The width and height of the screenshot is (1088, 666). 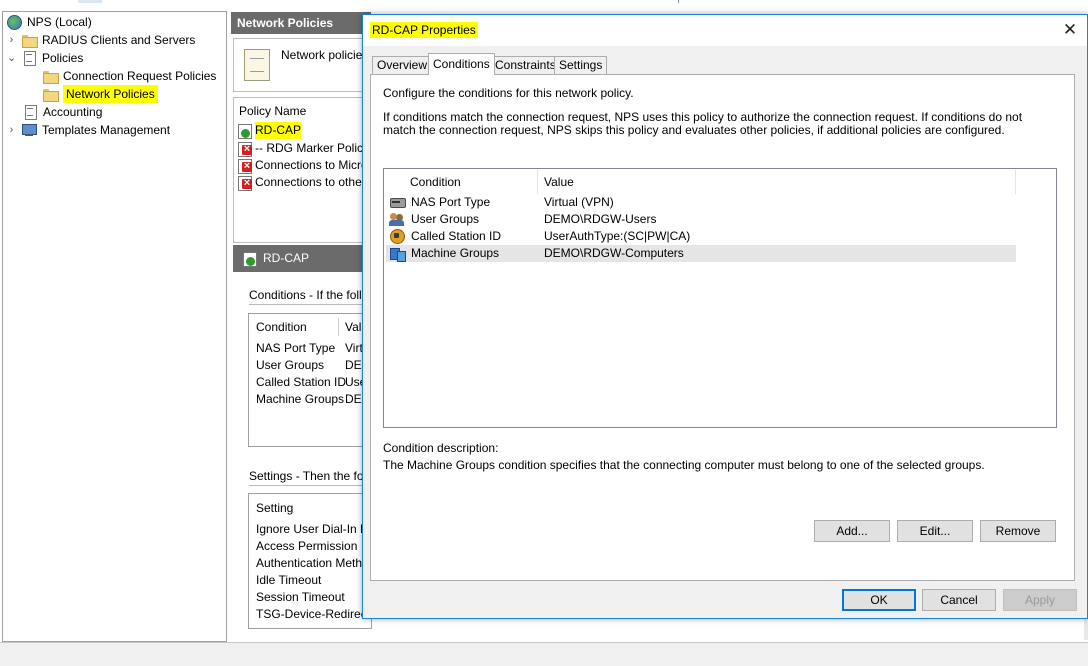 I want to click on detail-condition-name: Called Station ID, so click(x=301, y=382).